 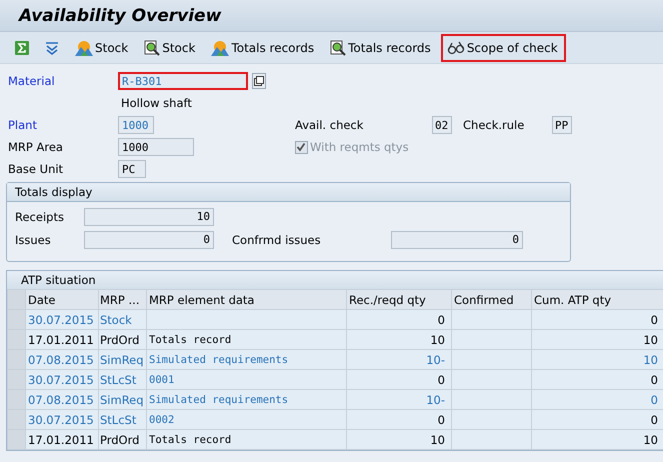 What do you see at coordinates (246, 380) in the screenshot?
I see `table-cell: 0001` at bounding box center [246, 380].